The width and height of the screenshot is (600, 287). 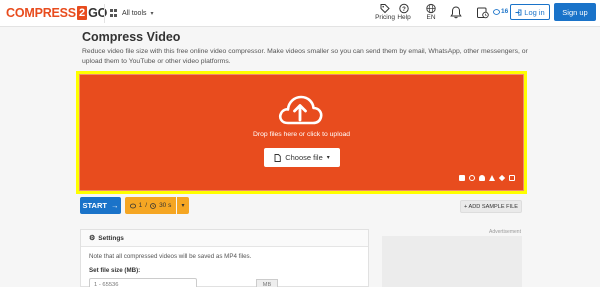 What do you see at coordinates (462, 178) in the screenshot?
I see `folder-icon` at bounding box center [462, 178].